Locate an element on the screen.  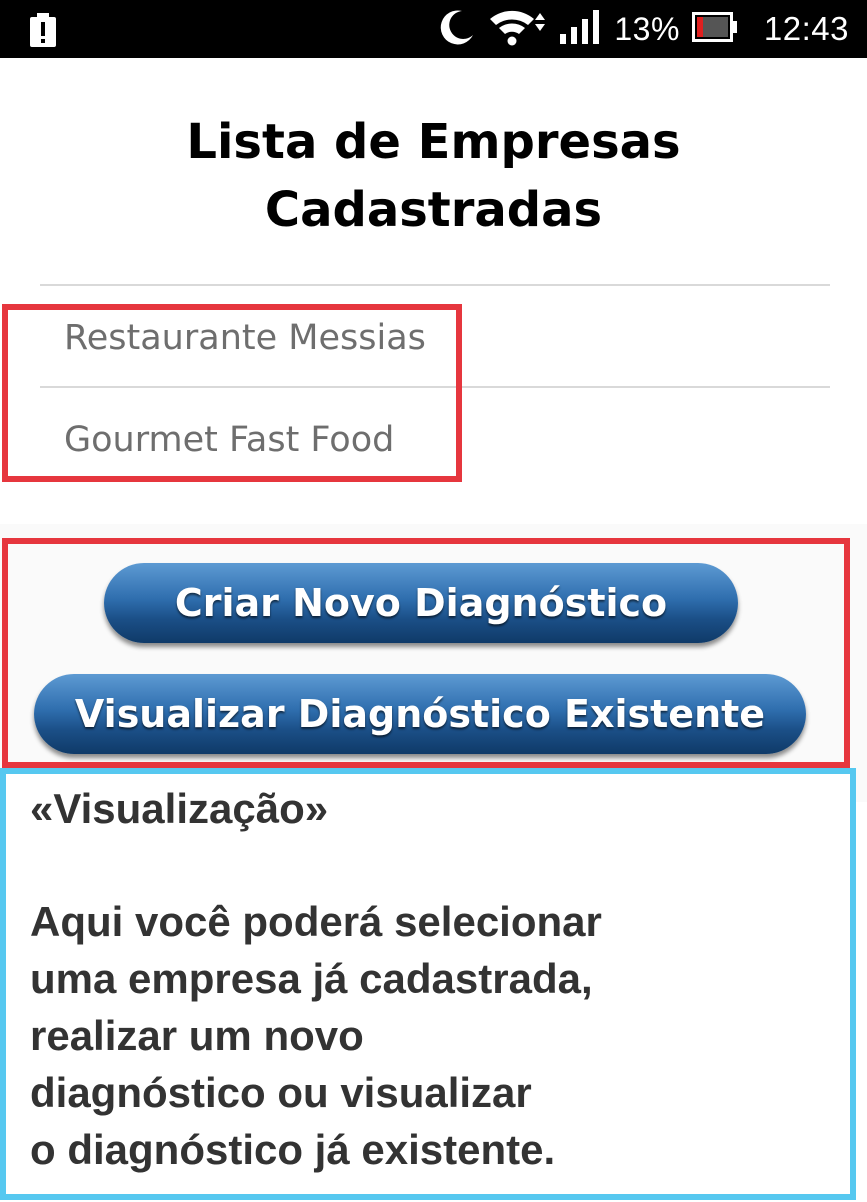
page-title: Lista de Empresas Cadastradas is located at coordinates (433, 176).